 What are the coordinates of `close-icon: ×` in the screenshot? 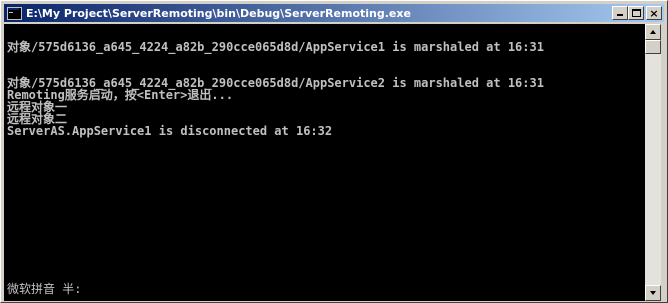 It's located at (654, 13).